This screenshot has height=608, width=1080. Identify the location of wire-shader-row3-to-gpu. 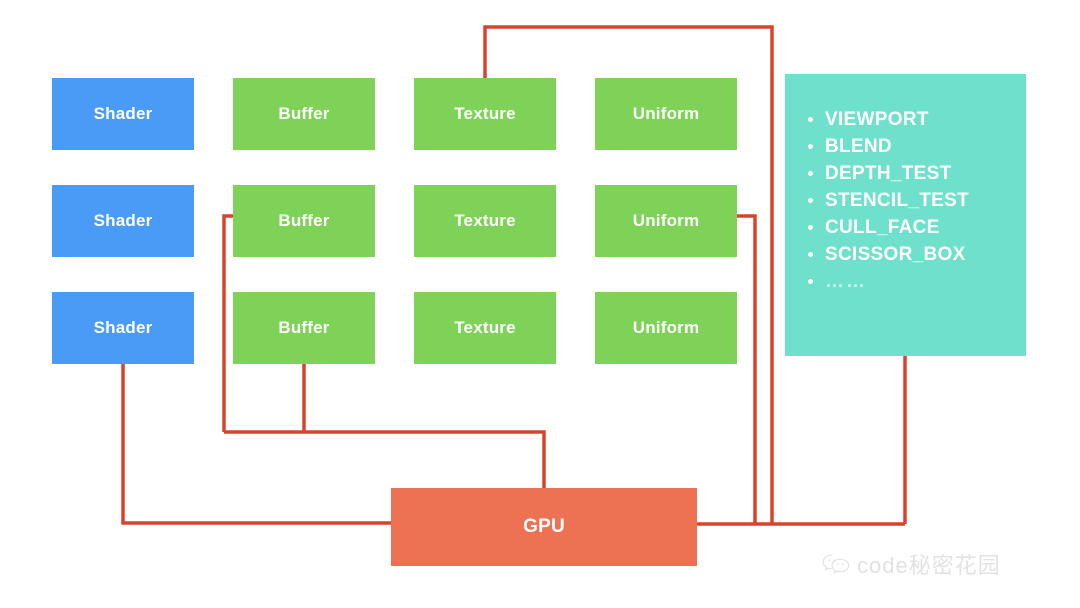
(256, 444).